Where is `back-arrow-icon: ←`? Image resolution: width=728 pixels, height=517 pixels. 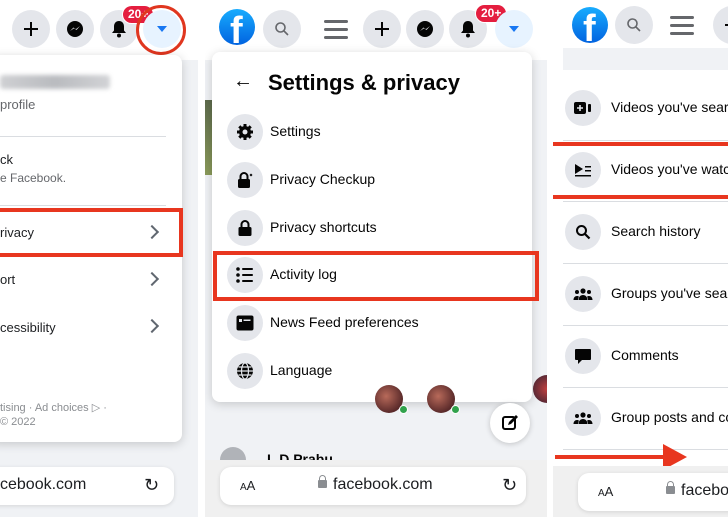
back-arrow-icon: ← is located at coordinates (243, 81).